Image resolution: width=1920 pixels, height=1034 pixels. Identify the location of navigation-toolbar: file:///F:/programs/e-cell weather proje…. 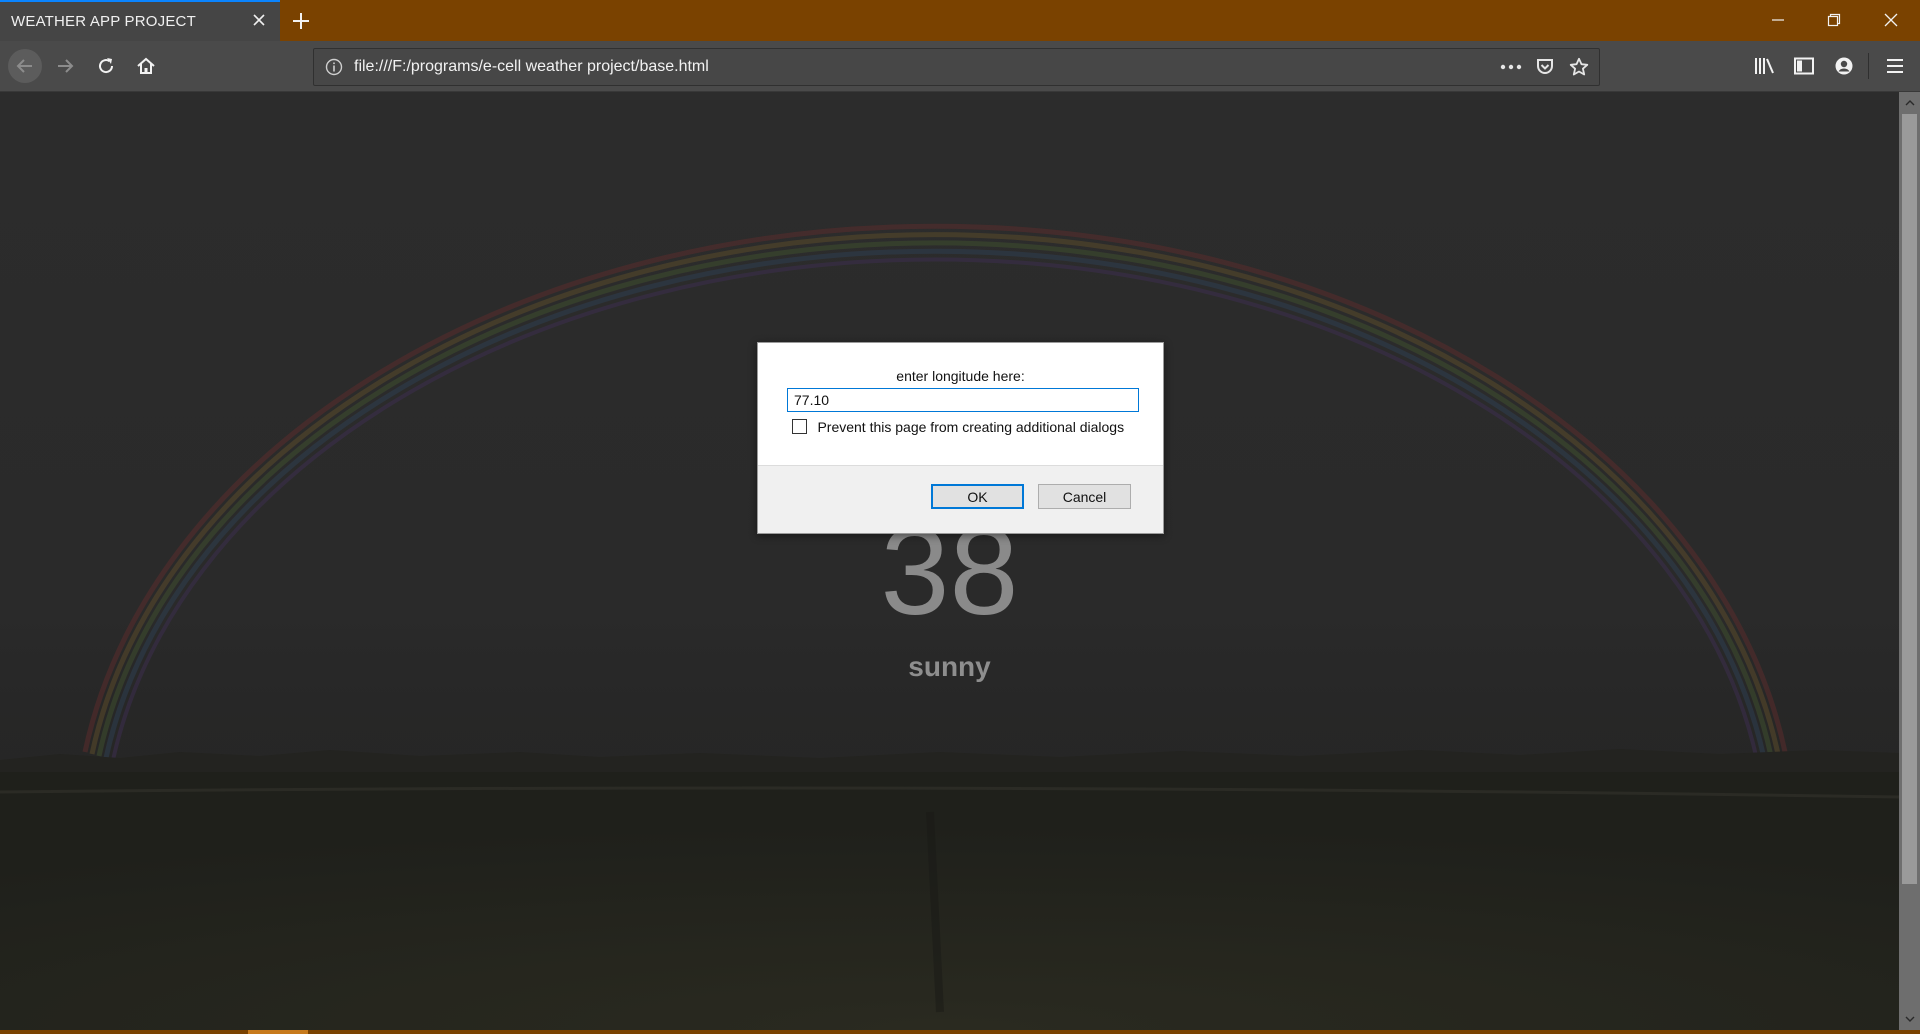
(960, 66).